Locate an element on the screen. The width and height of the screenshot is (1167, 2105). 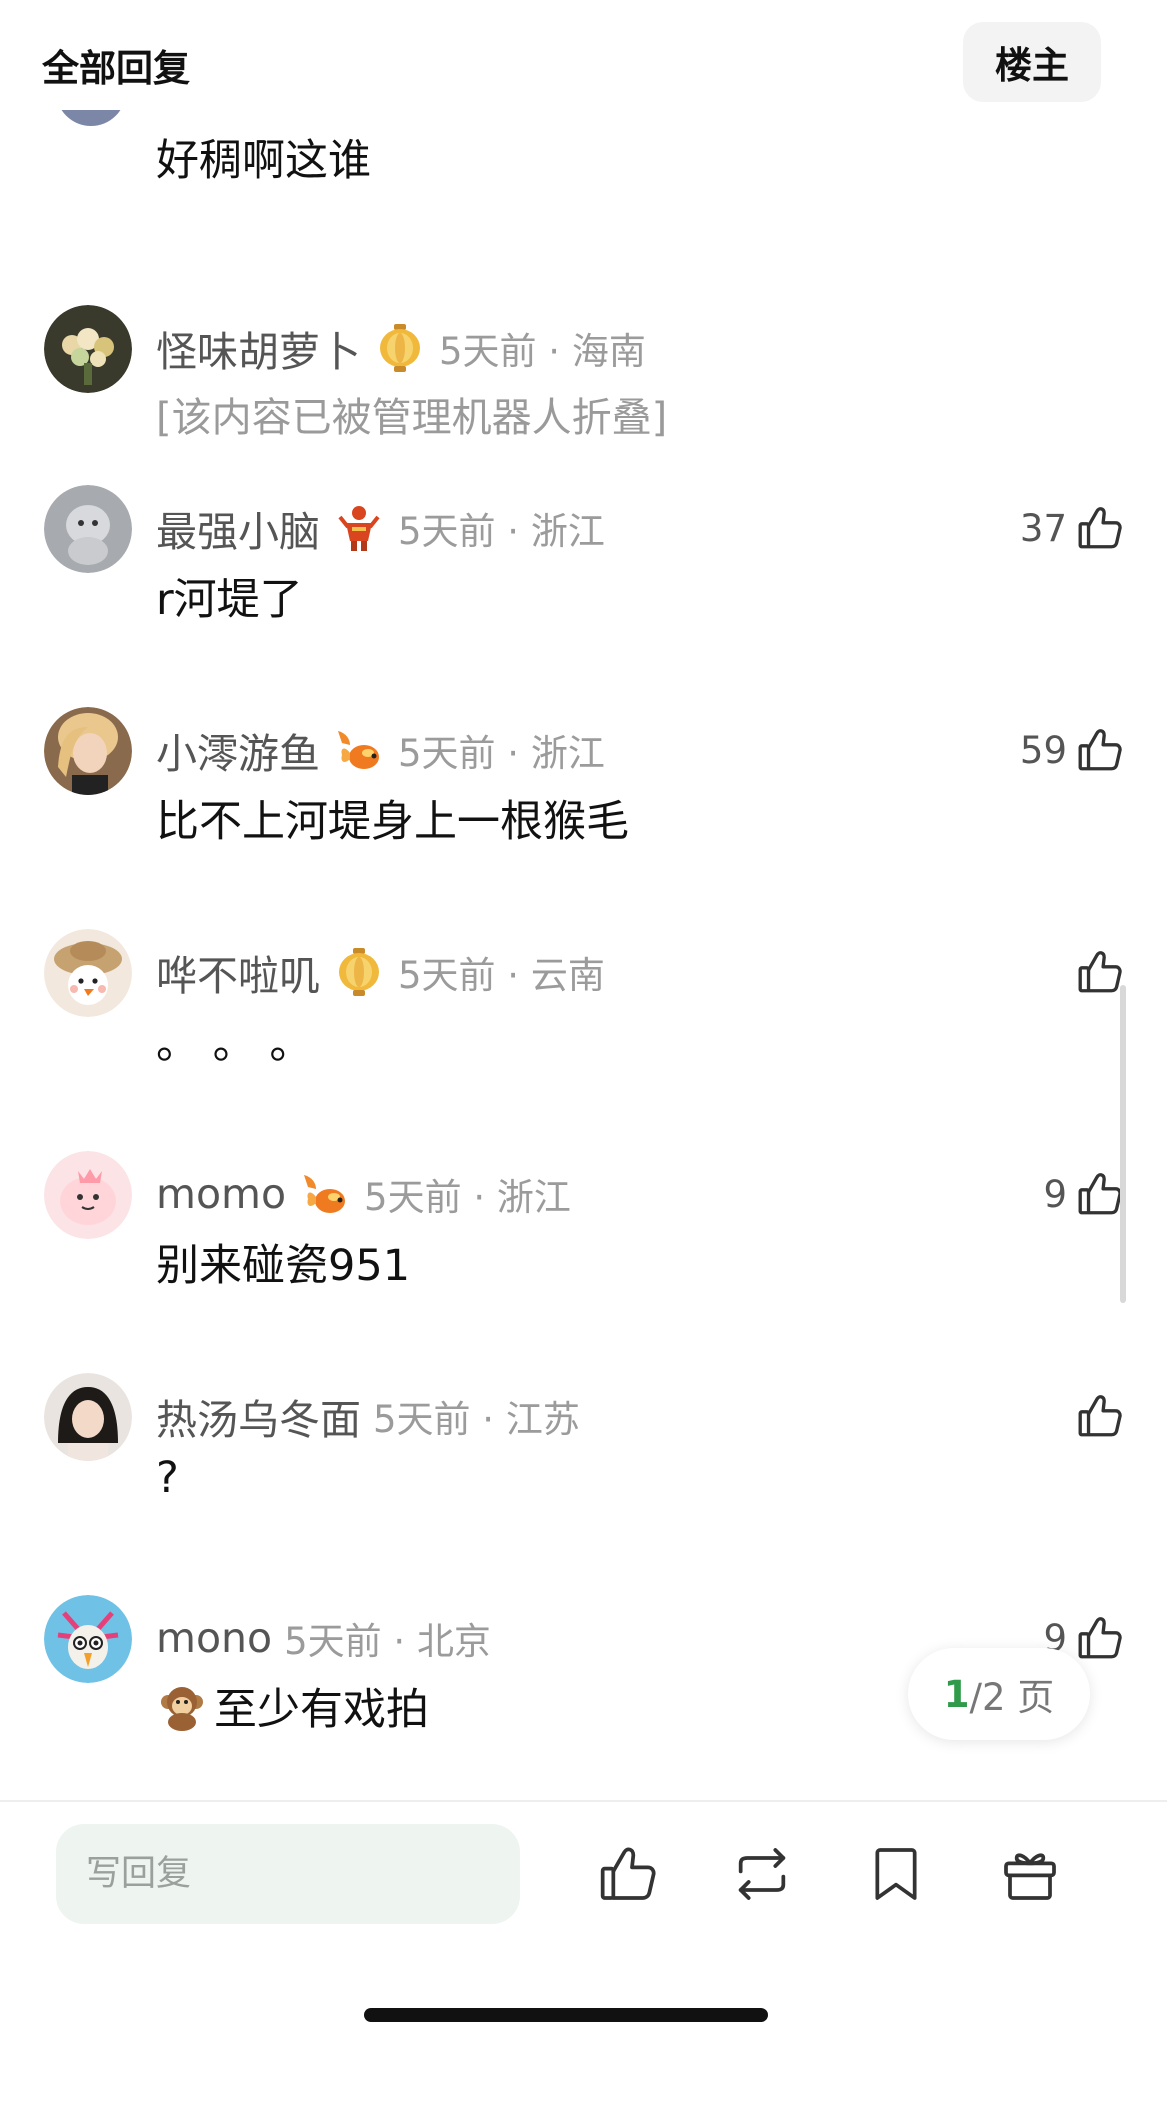
home-indicator is located at coordinates (566, 2015).